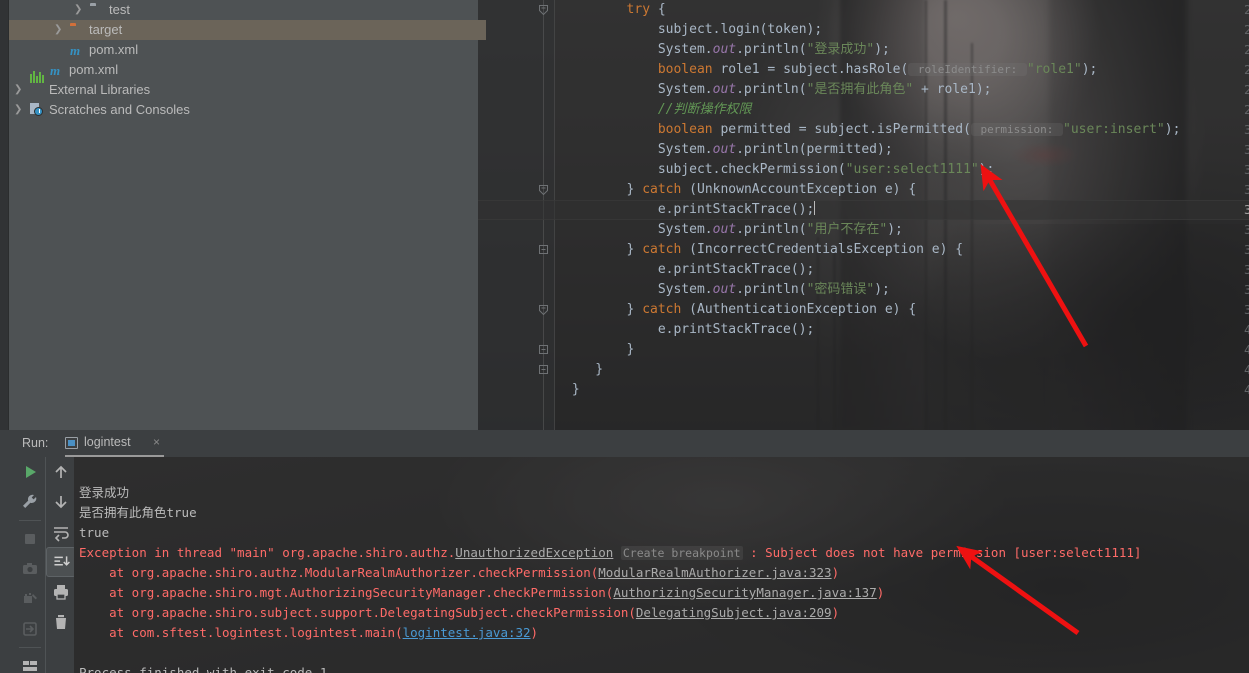  I want to click on code-token: + role1);, so click(952, 89).